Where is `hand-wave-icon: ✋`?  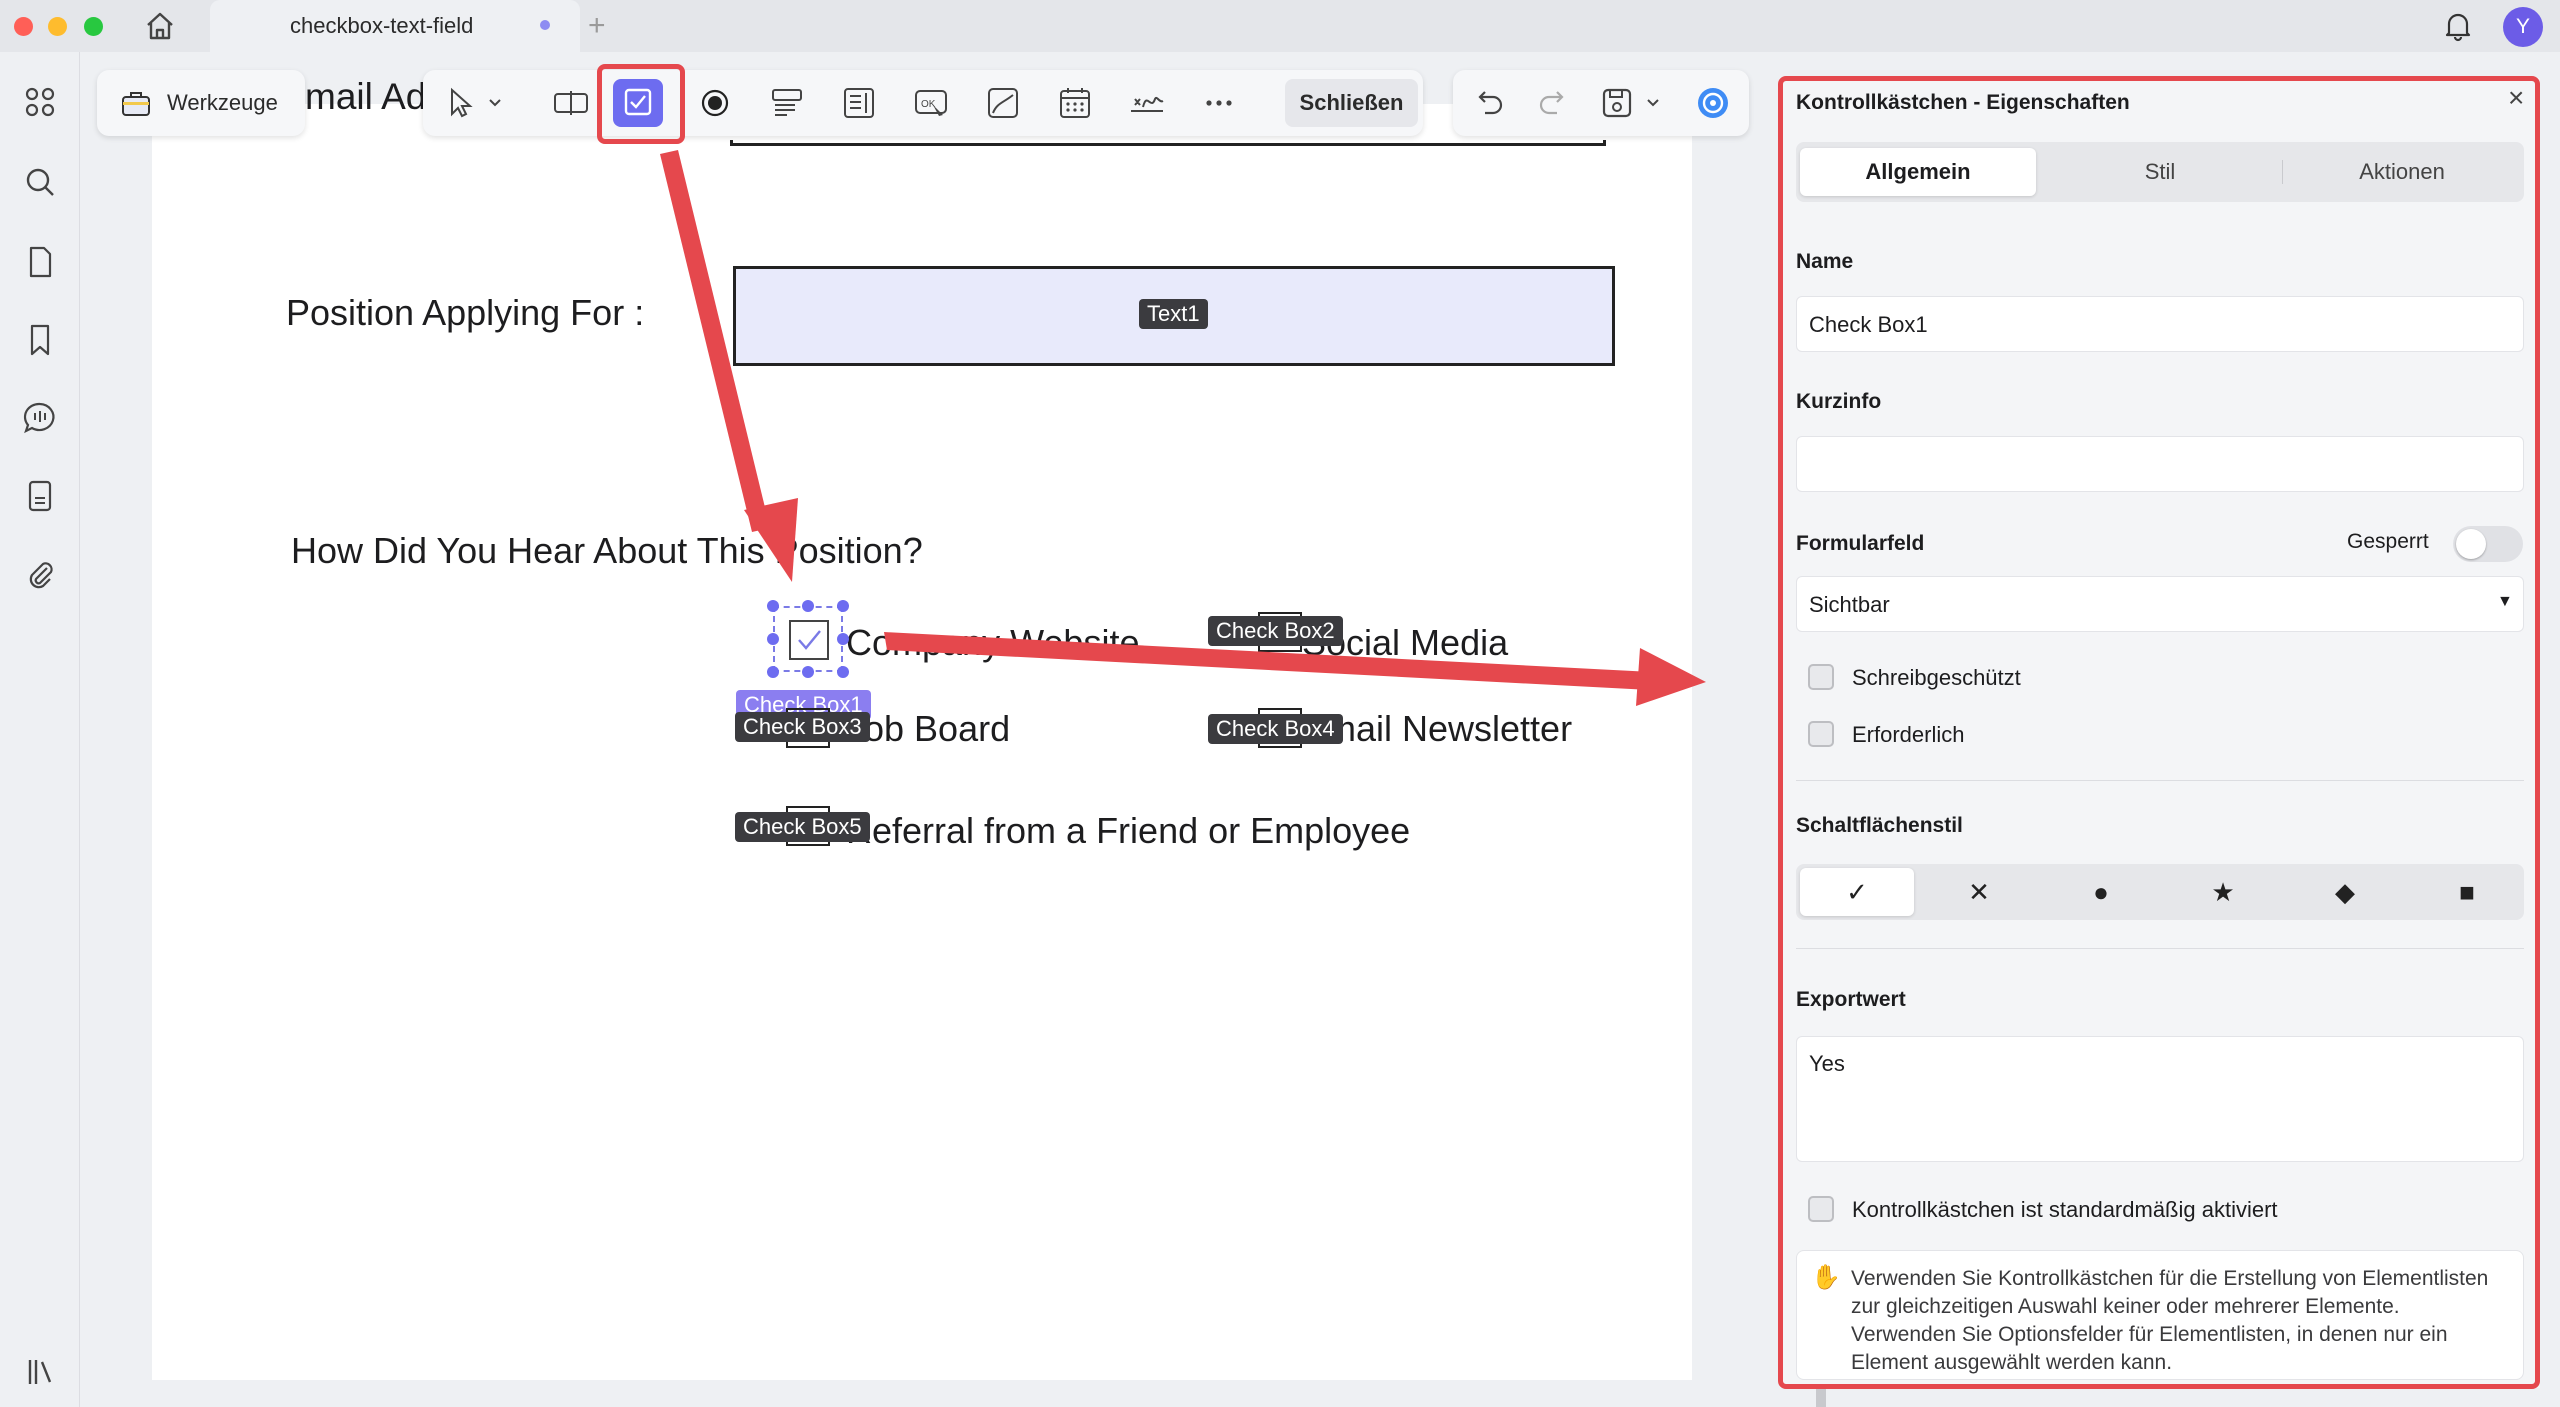
hand-wave-icon: ✋ is located at coordinates (1826, 1277).